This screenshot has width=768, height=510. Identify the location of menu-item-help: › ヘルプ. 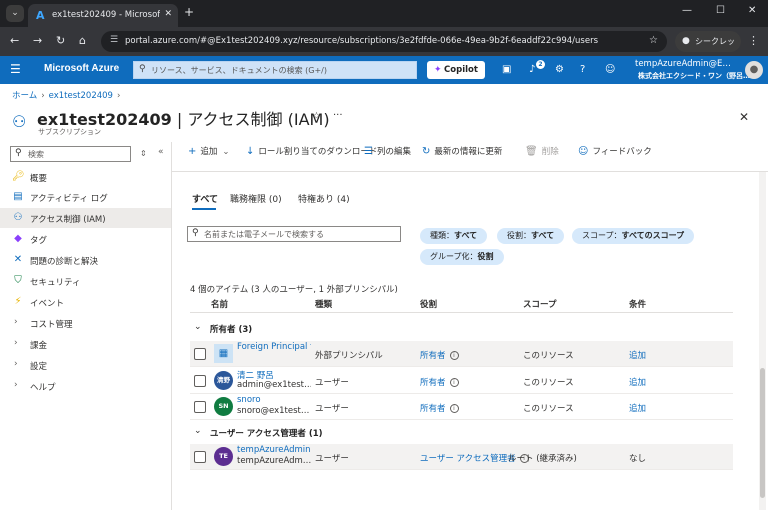
(85, 386).